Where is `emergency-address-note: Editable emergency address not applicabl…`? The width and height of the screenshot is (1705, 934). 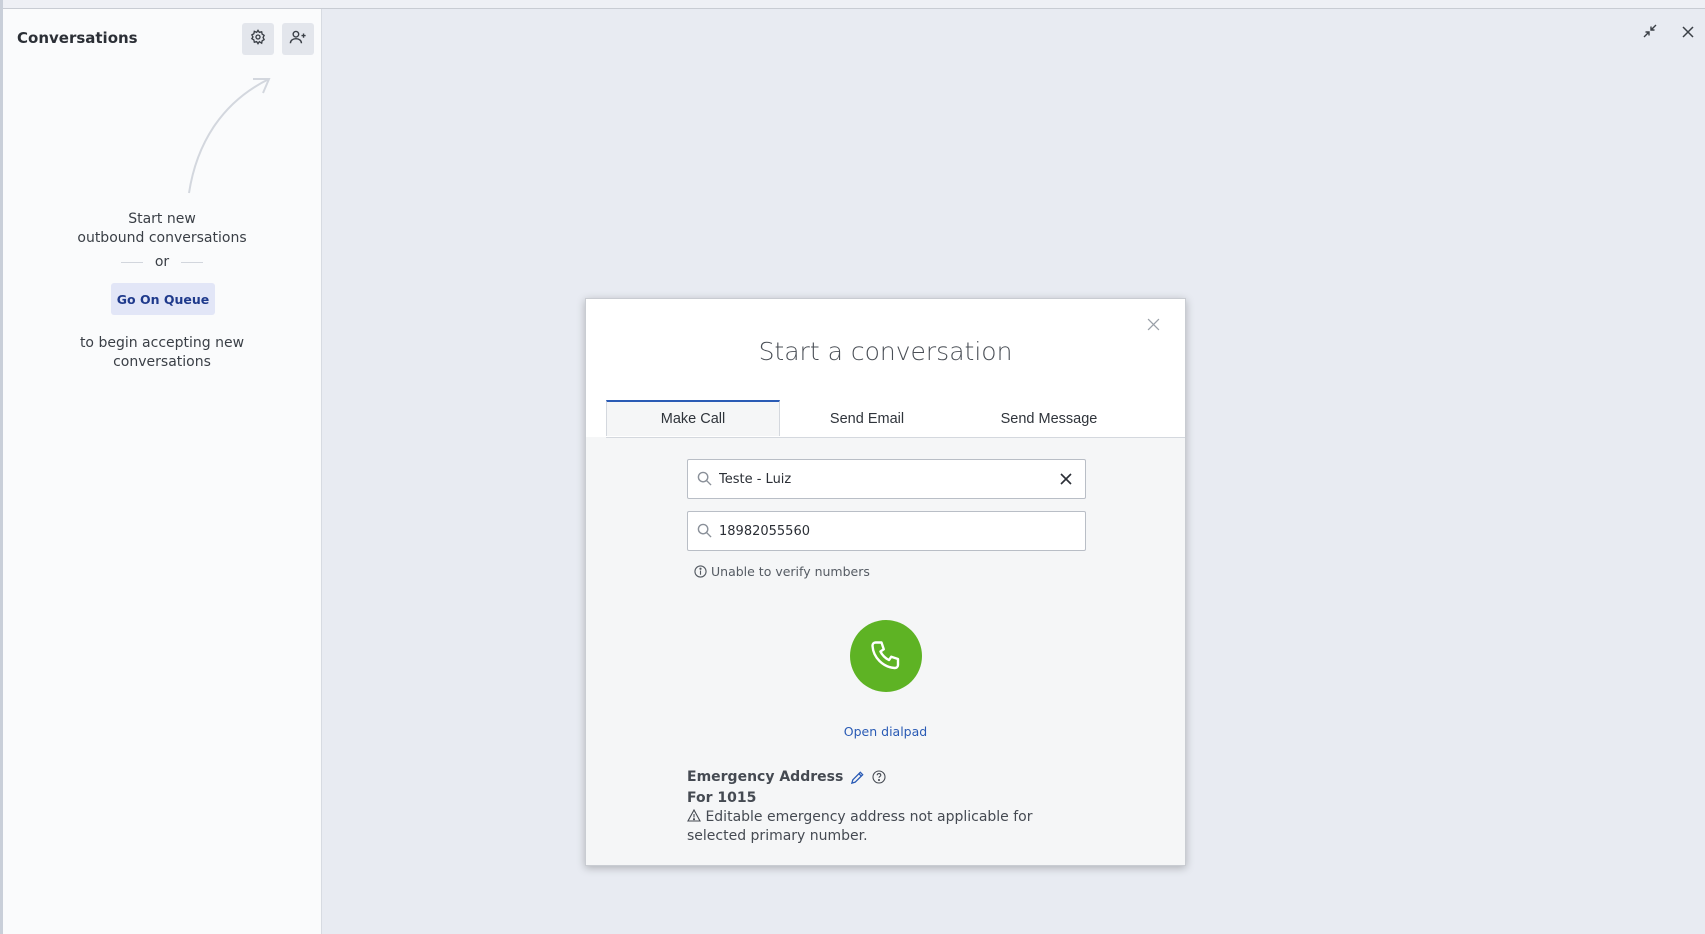
emergency-address-note: Editable emergency address not applicabl… is located at coordinates (887, 826).